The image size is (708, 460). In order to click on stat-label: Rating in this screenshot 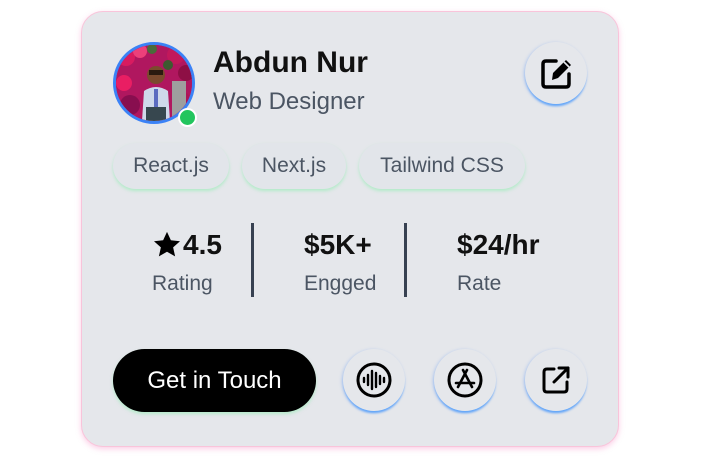, I will do `click(182, 283)`.